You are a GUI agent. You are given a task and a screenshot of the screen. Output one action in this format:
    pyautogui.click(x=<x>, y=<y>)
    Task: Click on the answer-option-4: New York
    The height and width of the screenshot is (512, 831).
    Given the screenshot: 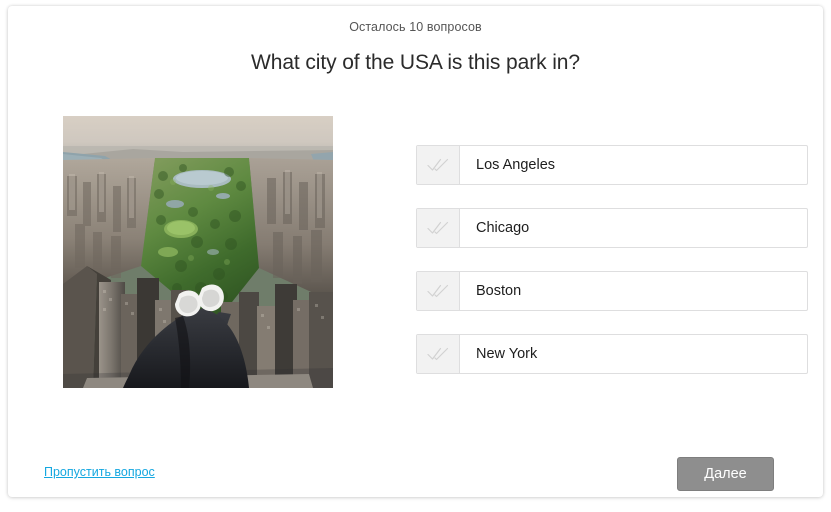 What is the action you would take?
    pyautogui.click(x=612, y=354)
    